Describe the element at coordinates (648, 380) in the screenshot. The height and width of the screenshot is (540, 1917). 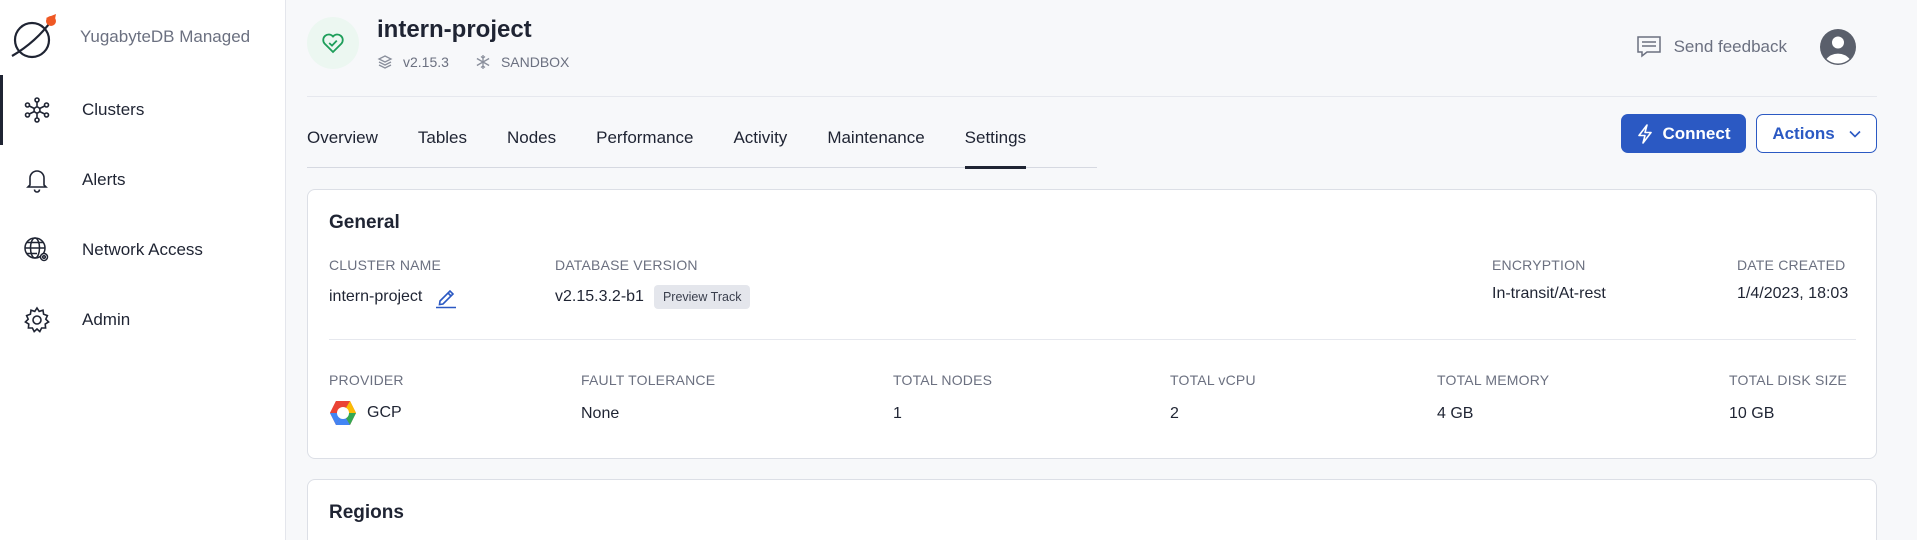
I see `field-label: FAULT TOLERANCE` at that location.